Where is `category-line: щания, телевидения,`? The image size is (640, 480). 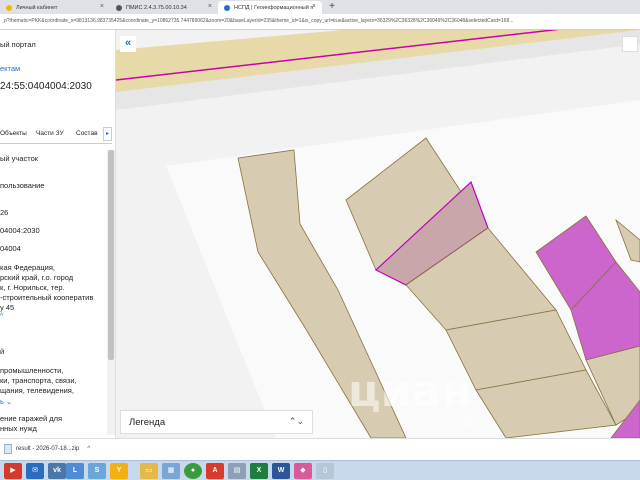
category-line: щания, телевидения, is located at coordinates (37, 390).